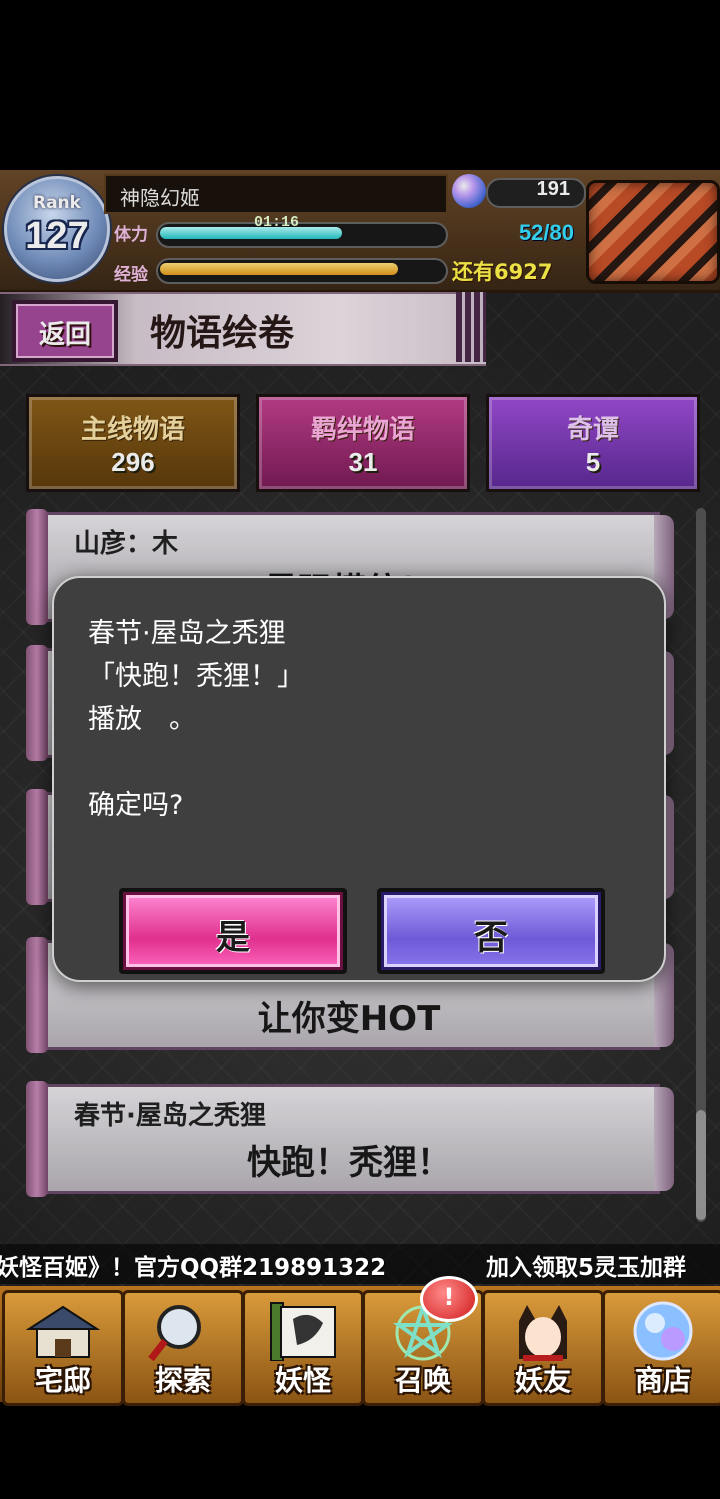  I want to click on summon-notification-badge: !, so click(449, 1299).